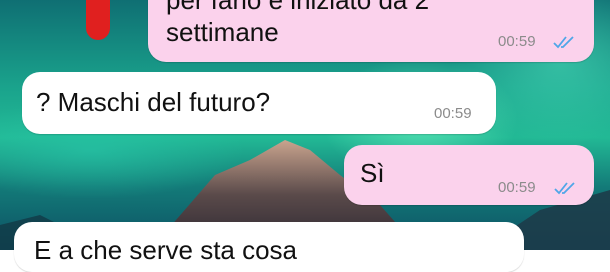 This screenshot has width=610, height=272. I want to click on message-text: ? Maschi del futuro?, so click(153, 102).